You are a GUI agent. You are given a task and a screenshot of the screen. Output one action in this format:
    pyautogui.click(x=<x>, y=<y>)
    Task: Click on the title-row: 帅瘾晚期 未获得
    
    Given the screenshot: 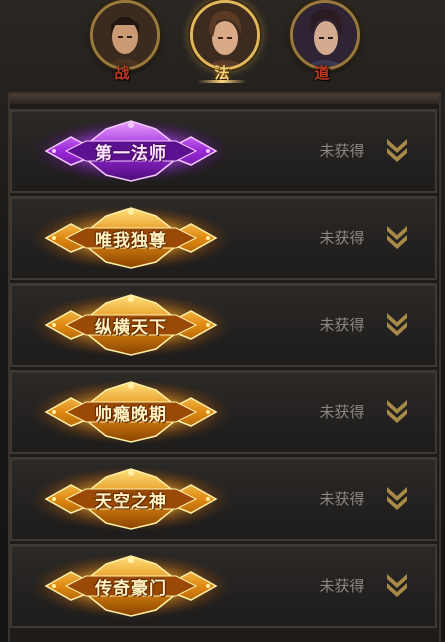 What is the action you would take?
    pyautogui.click(x=223, y=412)
    